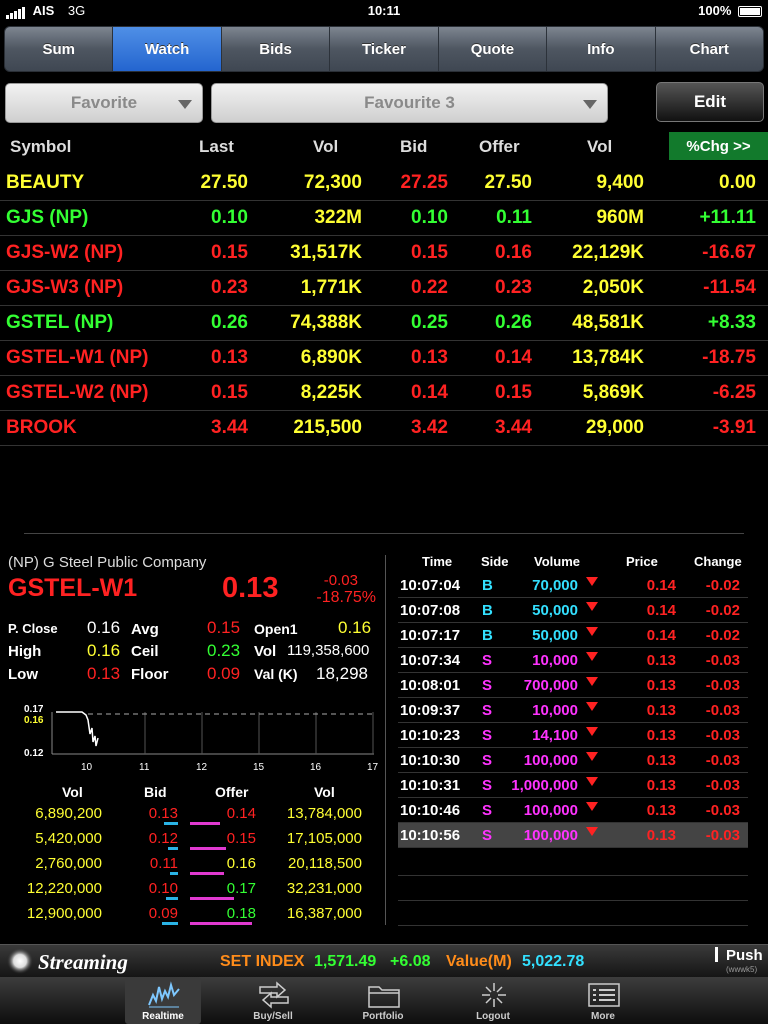  What do you see at coordinates (603, 1000) in the screenshot?
I see `toolbar-more: More` at bounding box center [603, 1000].